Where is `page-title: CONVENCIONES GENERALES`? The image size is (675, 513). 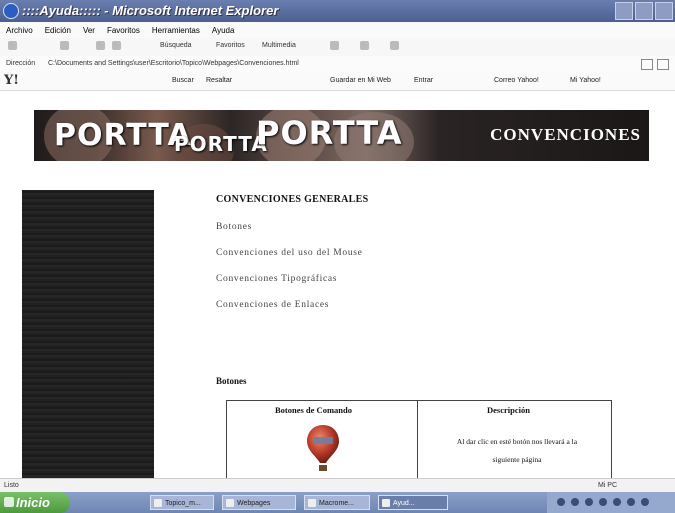
page-title: CONVENCIONES GENERALES is located at coordinates (292, 199).